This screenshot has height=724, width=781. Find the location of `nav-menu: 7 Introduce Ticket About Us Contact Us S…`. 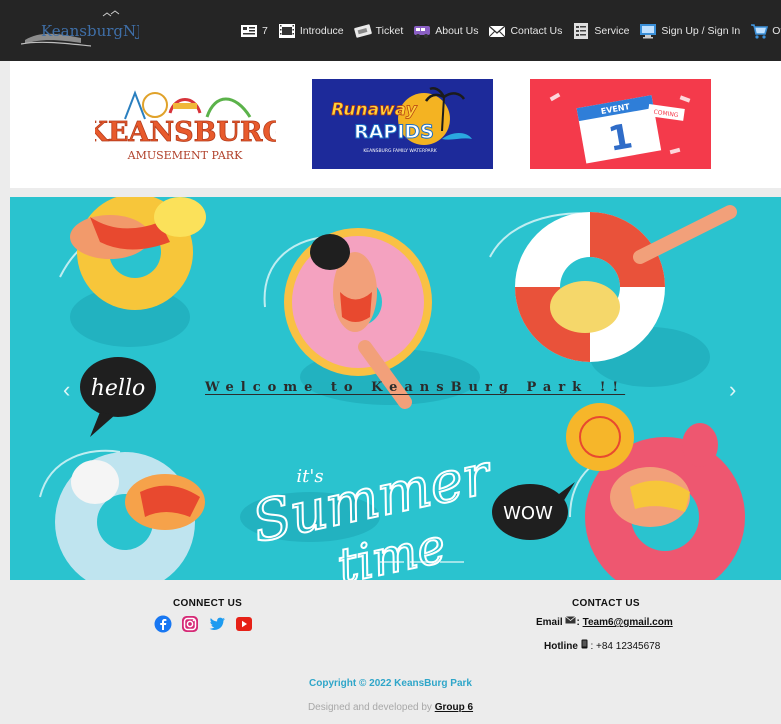

nav-menu: 7 Introduce Ticket About Us Contact Us S… is located at coordinates (510, 30).